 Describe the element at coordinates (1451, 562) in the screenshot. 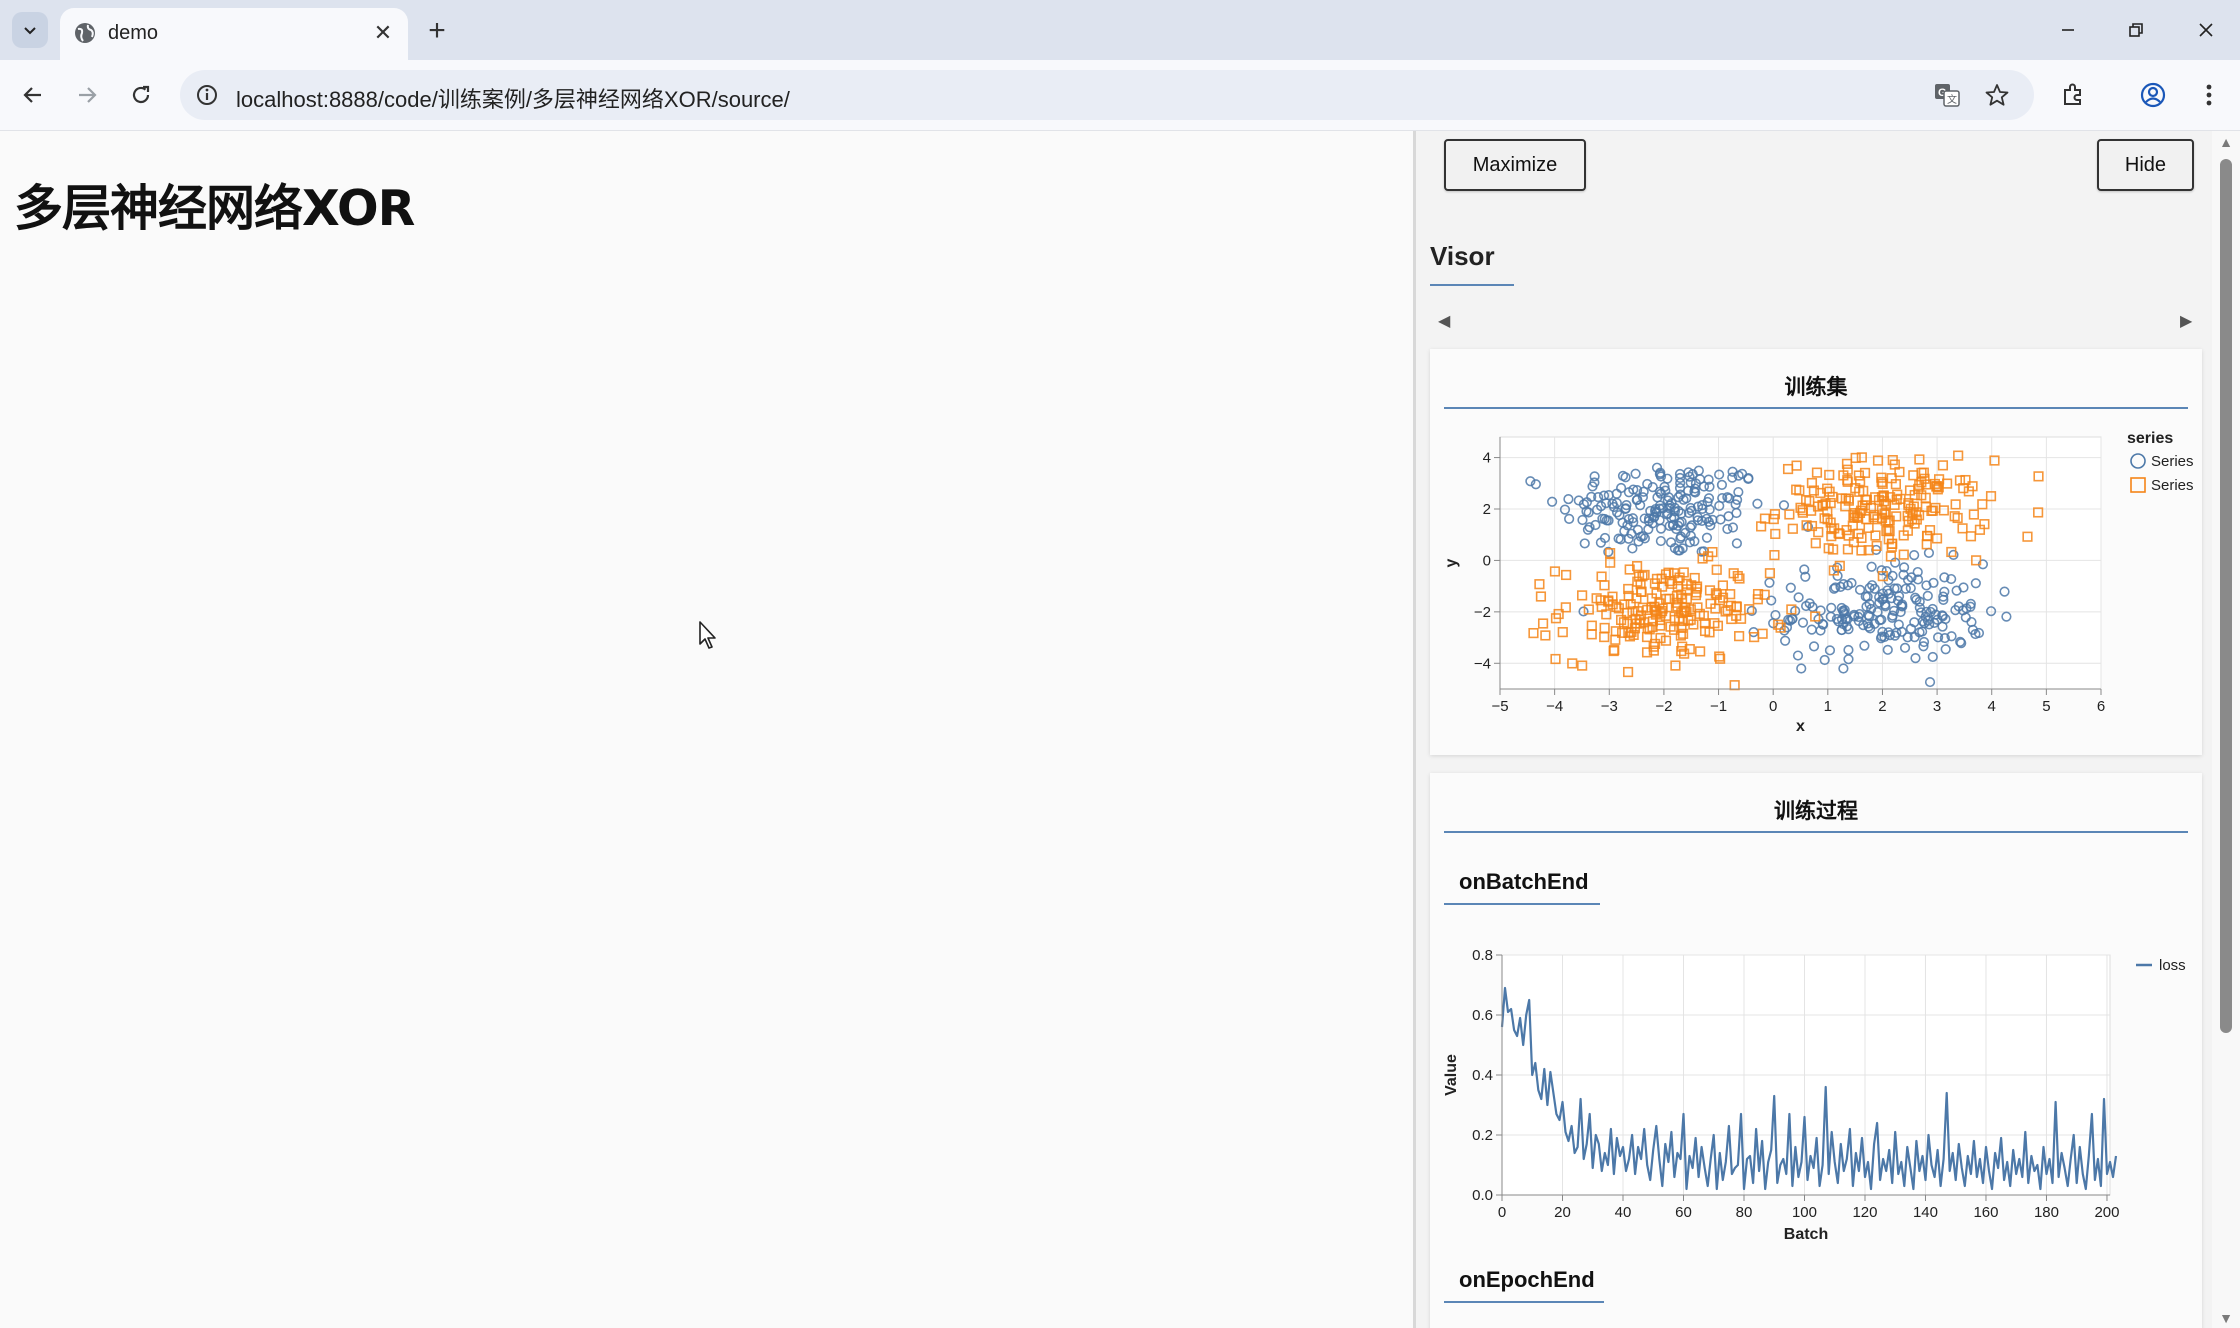

I see `y-axis-title: y` at that location.